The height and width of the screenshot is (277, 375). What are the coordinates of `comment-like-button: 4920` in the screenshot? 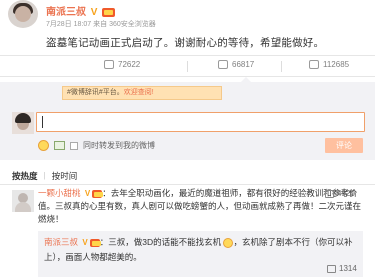 It's located at (340, 193).